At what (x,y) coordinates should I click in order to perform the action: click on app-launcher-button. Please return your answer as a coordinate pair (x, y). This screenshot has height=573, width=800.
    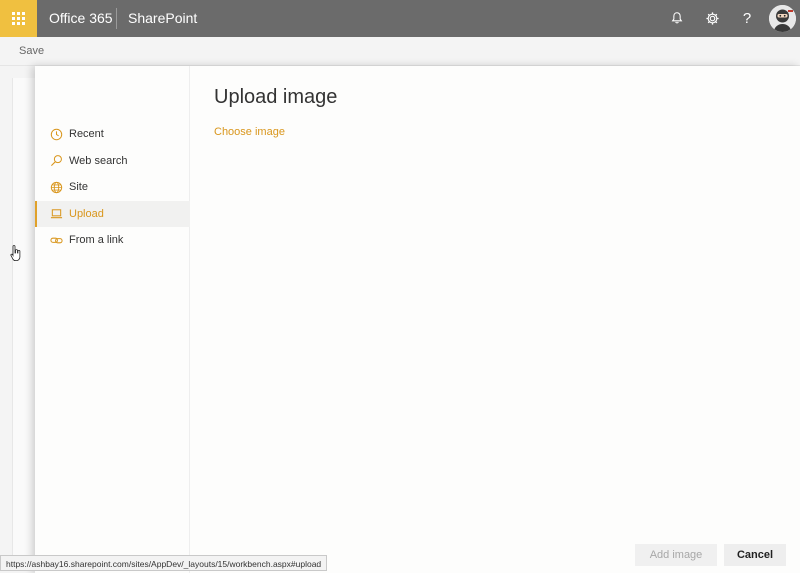
    Looking at the image, I should click on (18, 18).